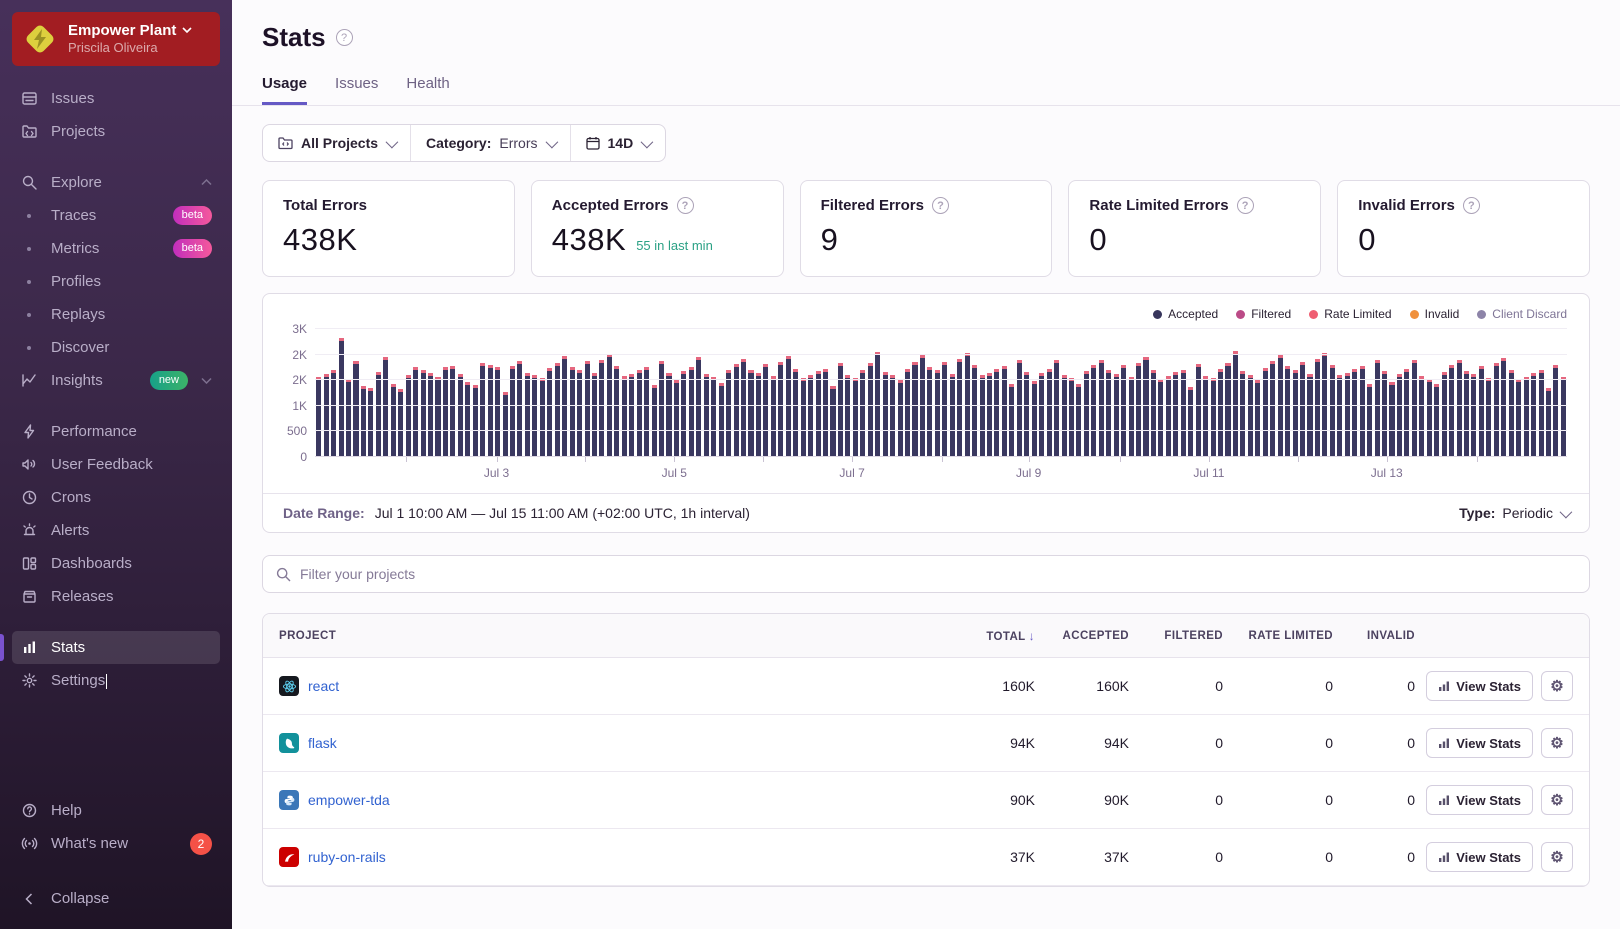 This screenshot has height=929, width=1620. I want to click on column-header-project: PROJECT, so click(603, 636).